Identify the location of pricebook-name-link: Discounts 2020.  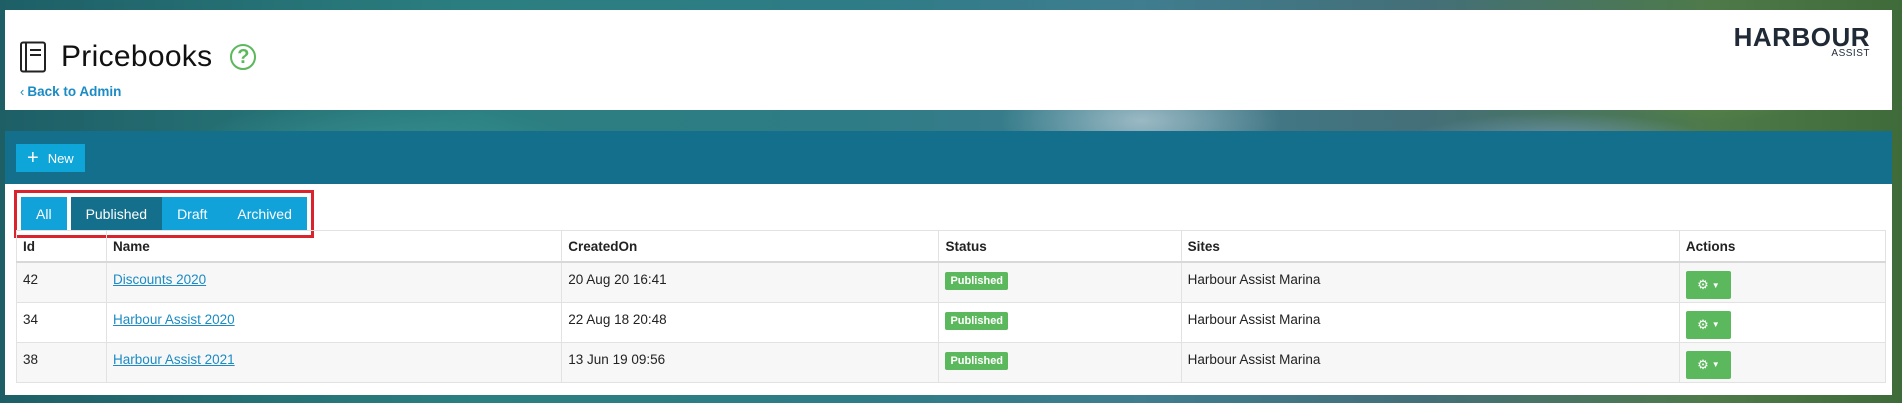
(159, 279).